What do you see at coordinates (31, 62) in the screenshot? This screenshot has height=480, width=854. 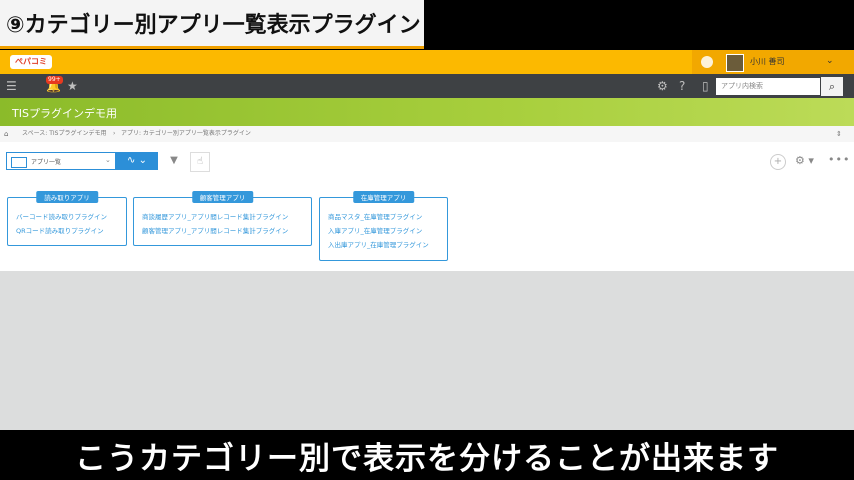 I see `logo: ぺパコミ` at bounding box center [31, 62].